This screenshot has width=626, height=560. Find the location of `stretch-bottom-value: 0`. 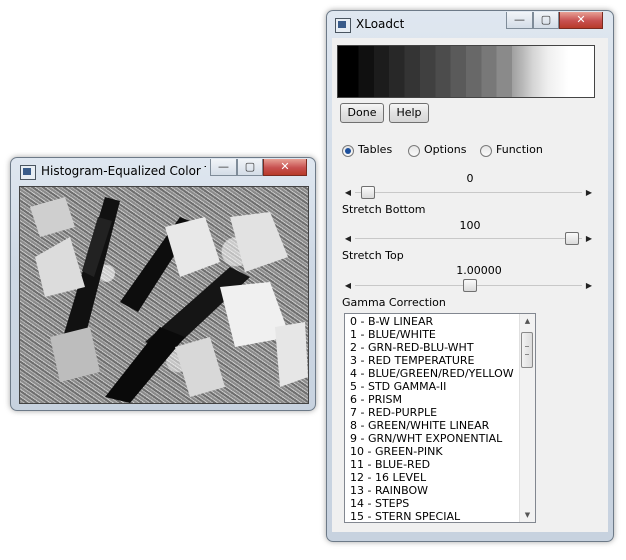

stretch-bottom-value: 0 is located at coordinates (470, 178).